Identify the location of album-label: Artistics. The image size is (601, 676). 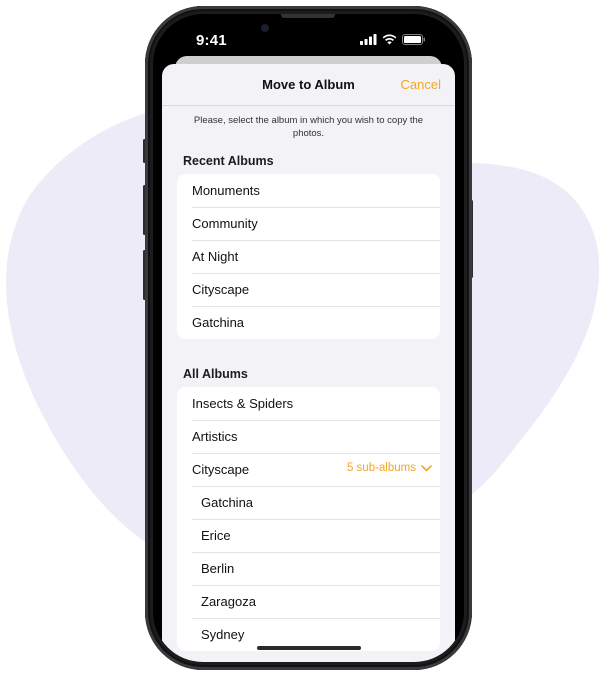
(215, 436).